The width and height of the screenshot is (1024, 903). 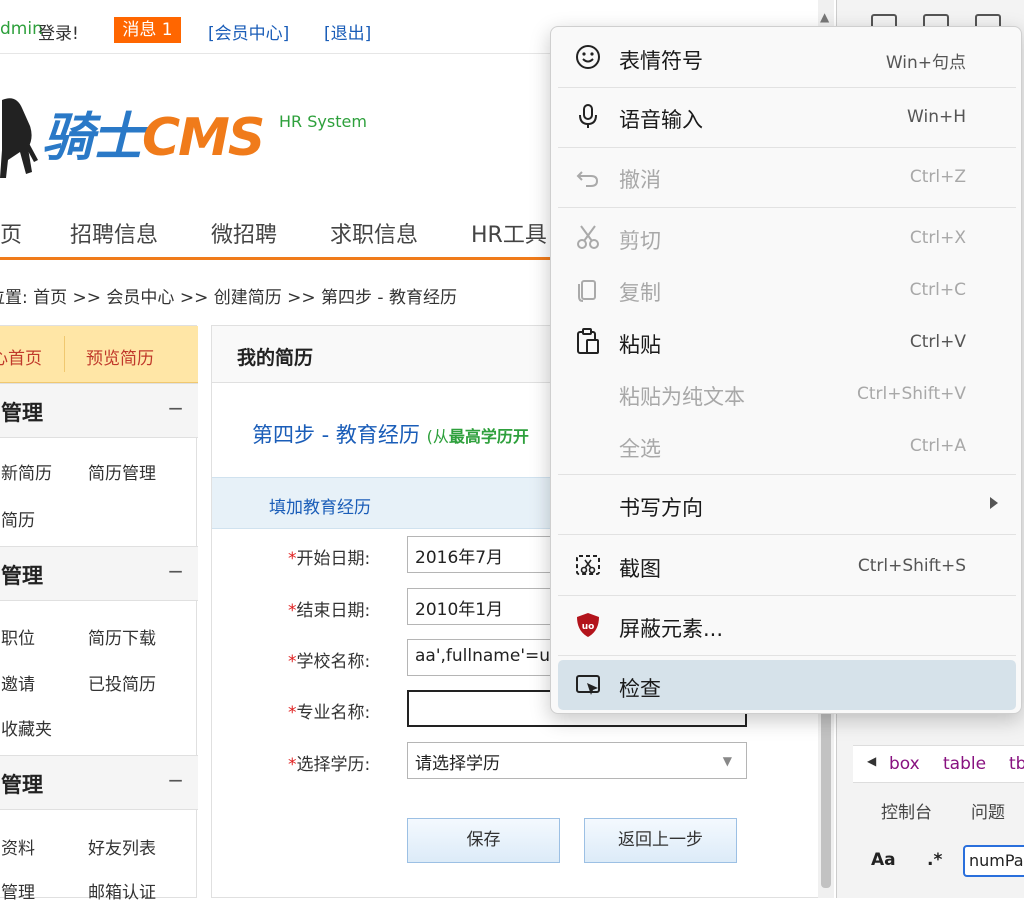 I want to click on menu-item-shortcut: Ctrl+A, so click(x=937, y=446).